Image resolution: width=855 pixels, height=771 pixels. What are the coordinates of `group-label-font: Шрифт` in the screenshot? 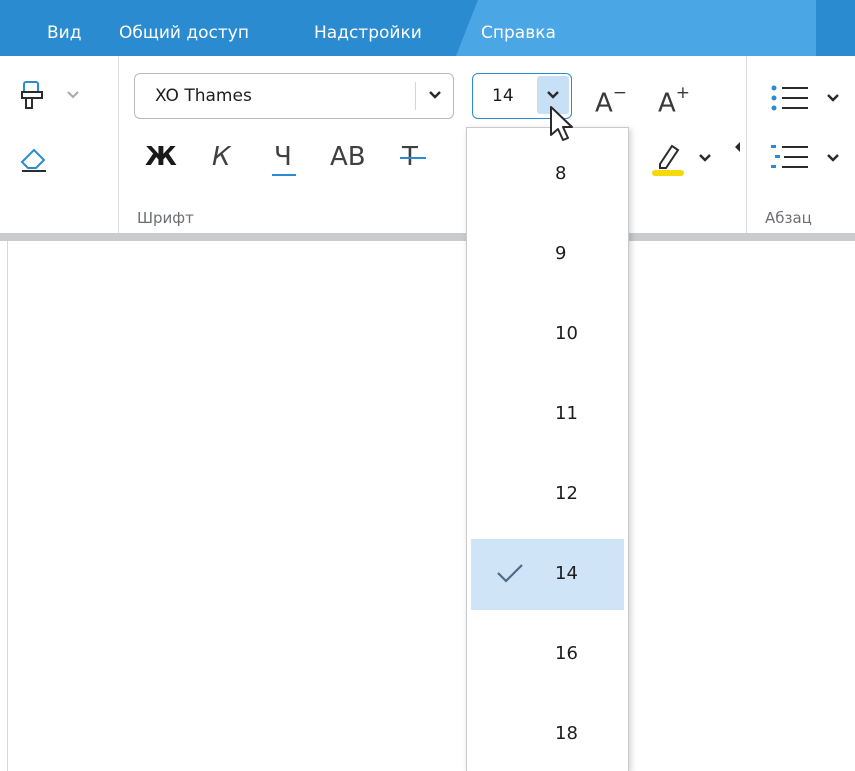 It's located at (165, 218).